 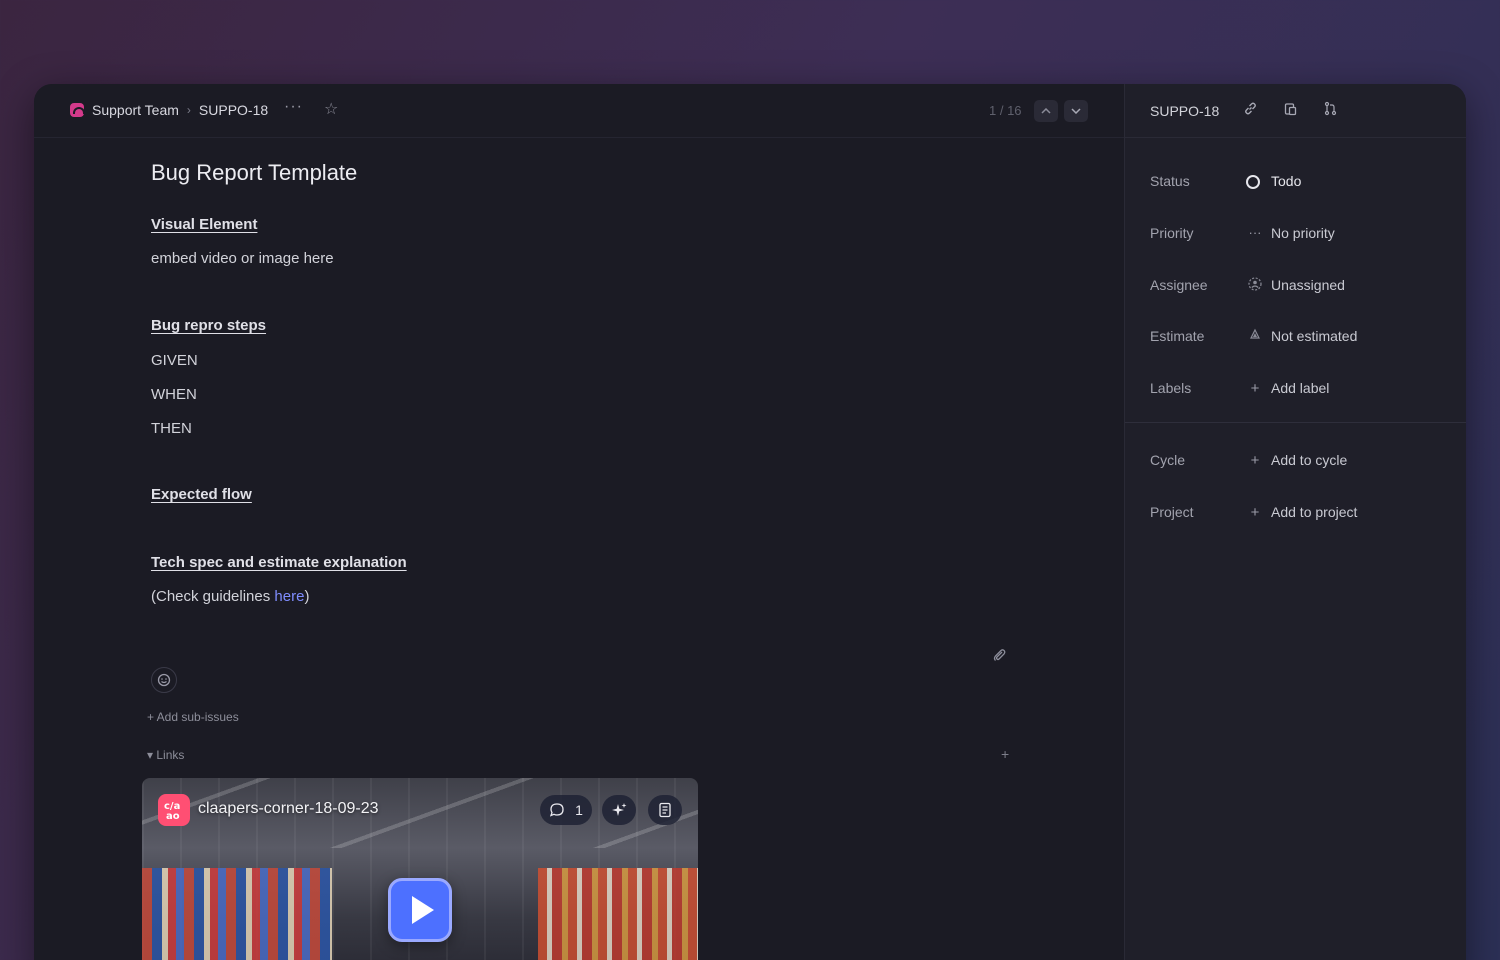 What do you see at coordinates (209, 325) in the screenshot?
I see `bug-repro-heading: Bug repro steps` at bounding box center [209, 325].